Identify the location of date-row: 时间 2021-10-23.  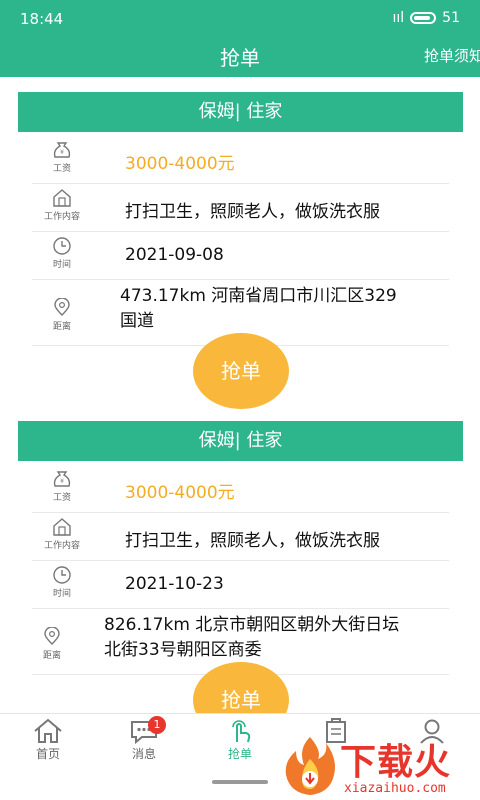
(240, 585).